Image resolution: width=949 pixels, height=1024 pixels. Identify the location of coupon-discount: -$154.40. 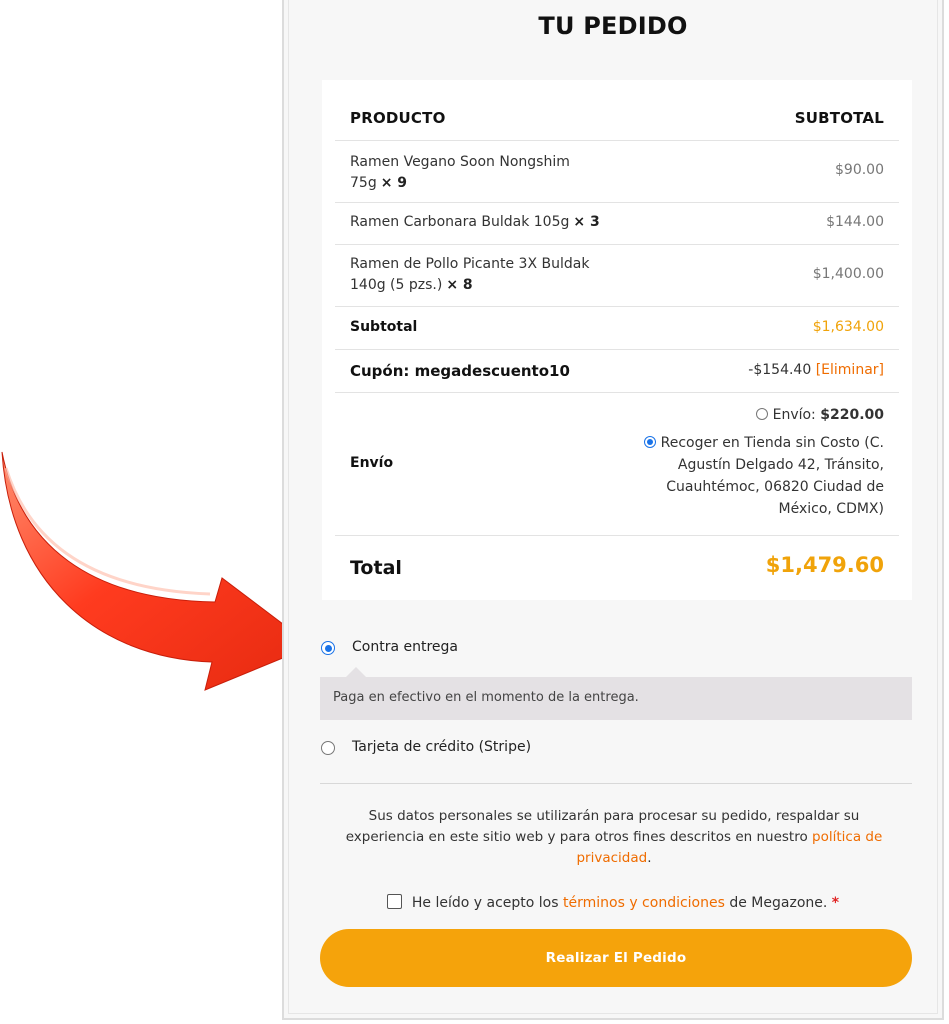
(780, 370).